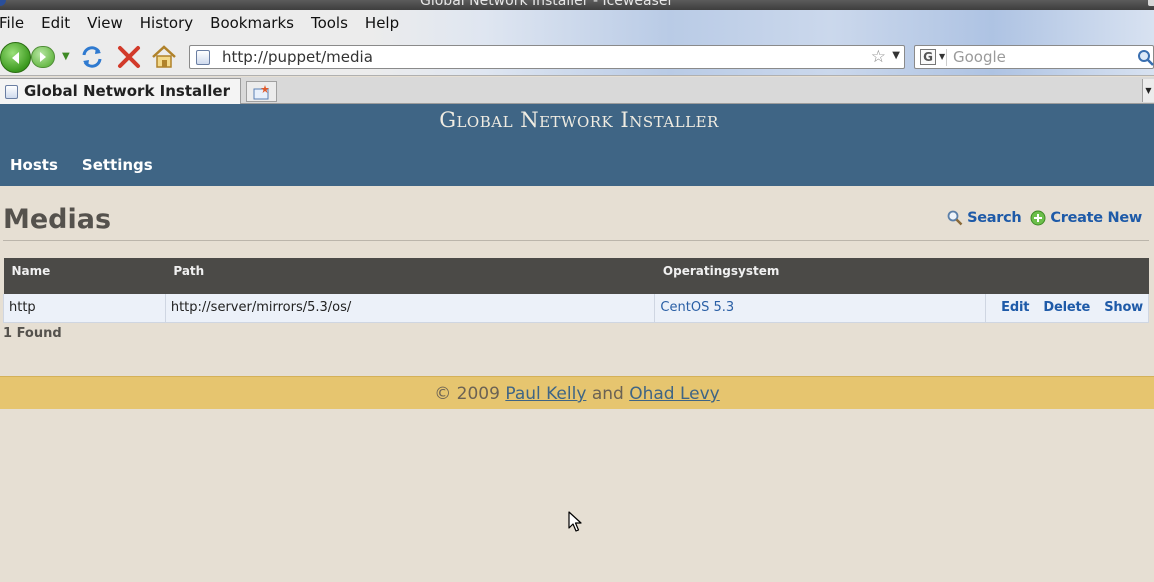  What do you see at coordinates (1123, 307) in the screenshot?
I see `show-link: Show` at bounding box center [1123, 307].